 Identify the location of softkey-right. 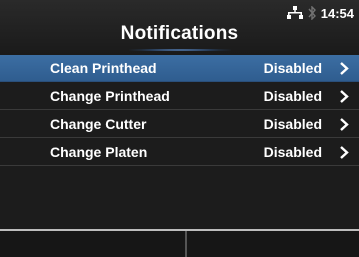
(273, 244).